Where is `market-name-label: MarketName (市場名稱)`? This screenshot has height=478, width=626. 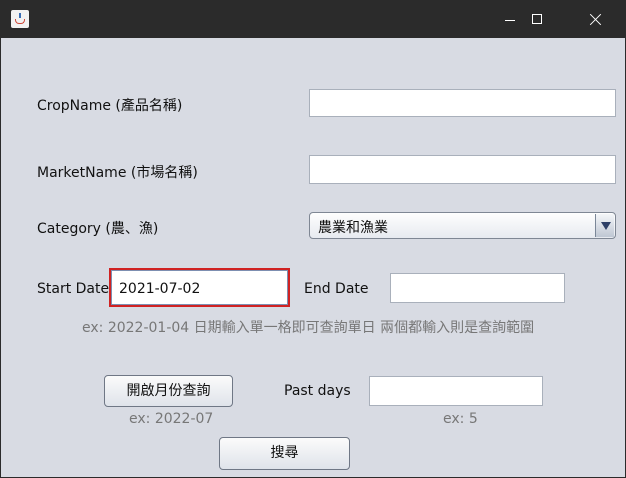
market-name-label: MarketName (市場名稱) is located at coordinates (117, 173).